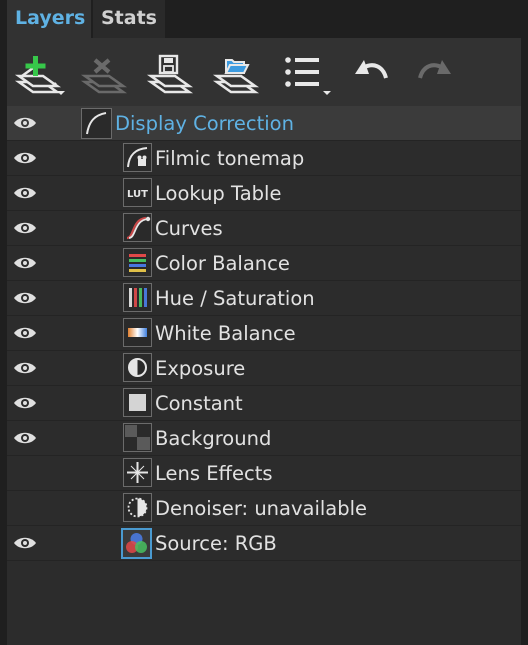  I want to click on add-layer-icon, so click(39, 75).